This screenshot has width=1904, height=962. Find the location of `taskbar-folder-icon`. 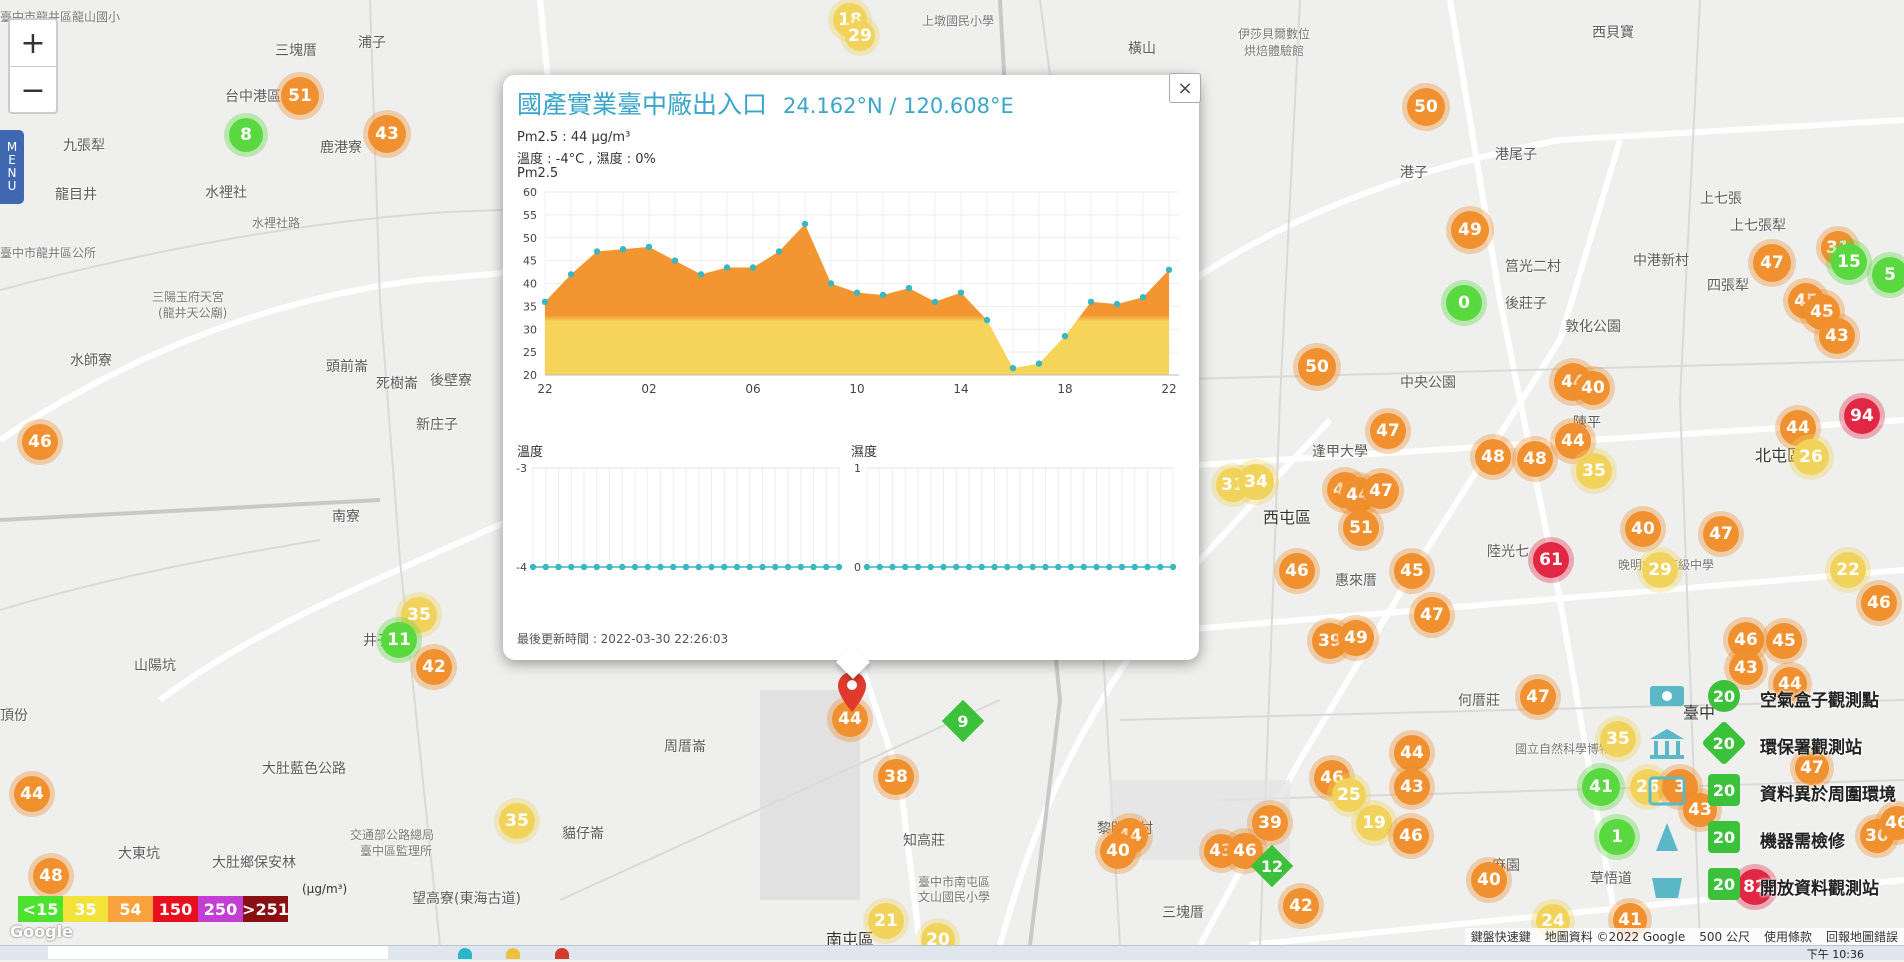

taskbar-folder-icon is located at coordinates (513, 953).